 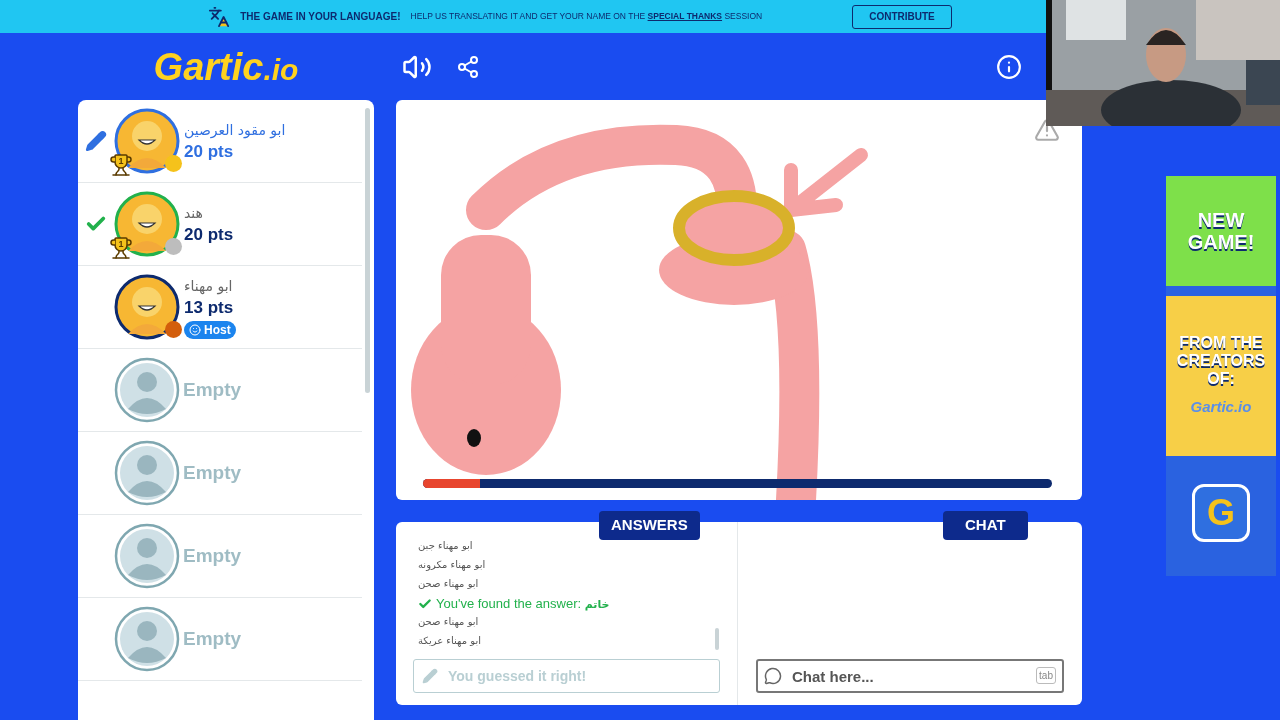 I want to click on chat-heading: CHAT, so click(x=985, y=525).